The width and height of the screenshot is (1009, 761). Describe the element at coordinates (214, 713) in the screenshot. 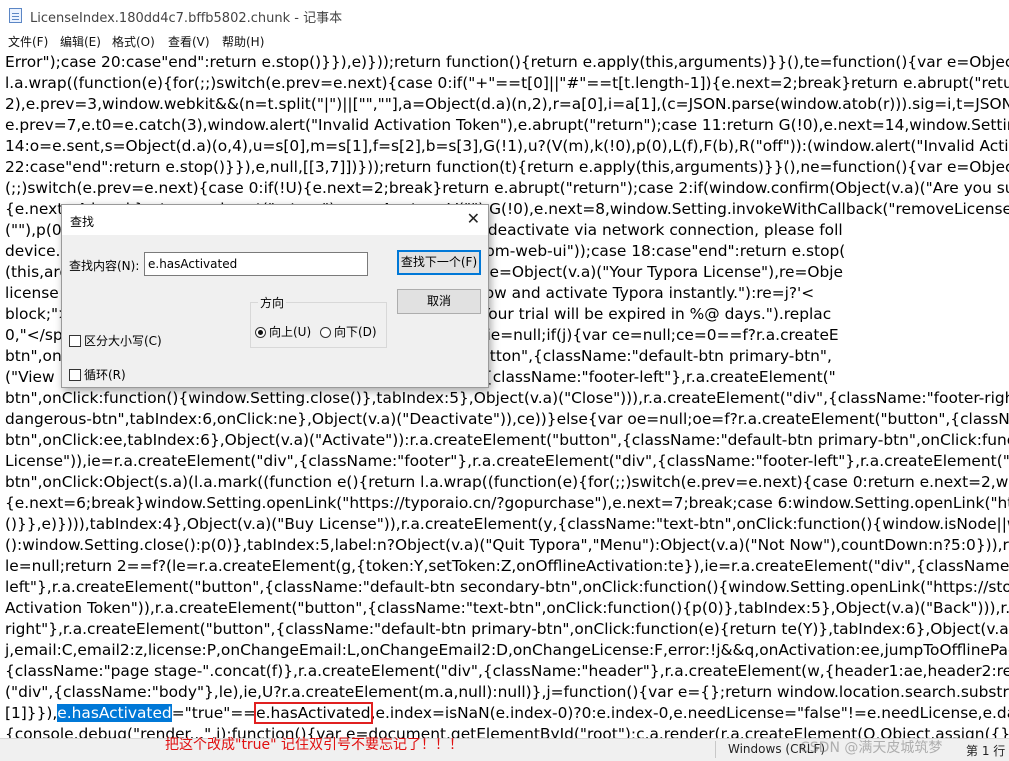

I see `code-segment: ="true"==` at that location.